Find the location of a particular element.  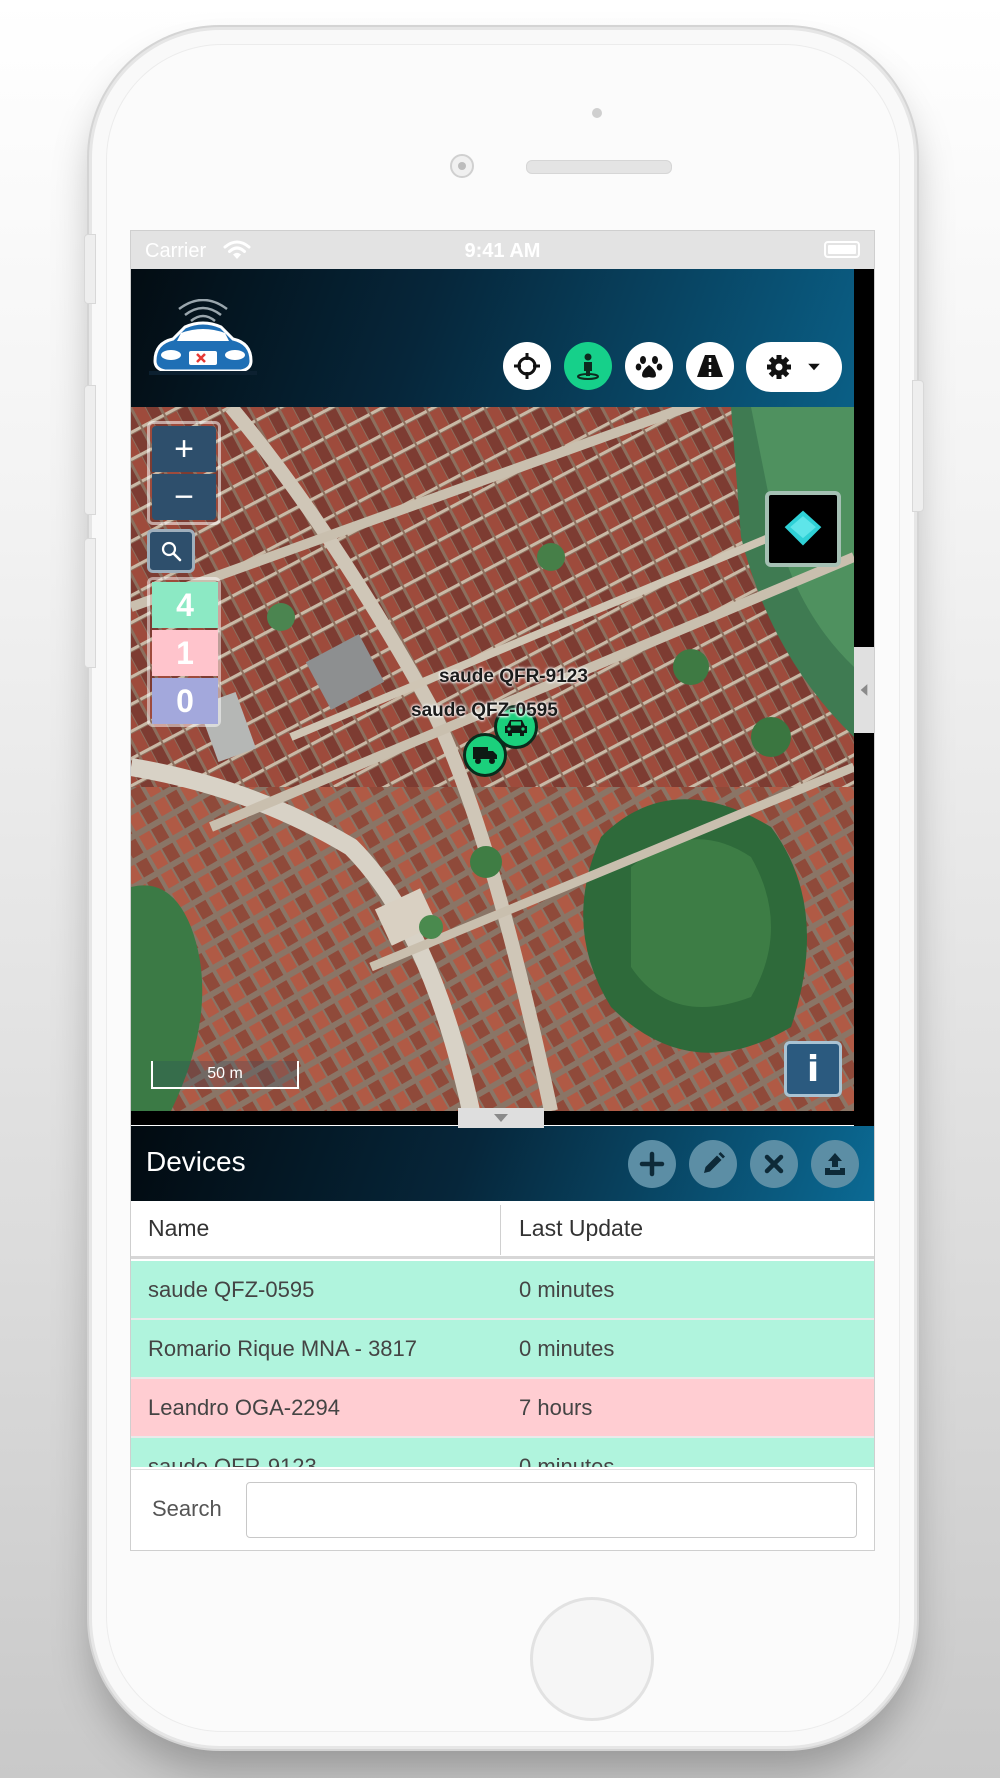

device-name-cell: saude QFR-9123 is located at coordinates (232, 1460).